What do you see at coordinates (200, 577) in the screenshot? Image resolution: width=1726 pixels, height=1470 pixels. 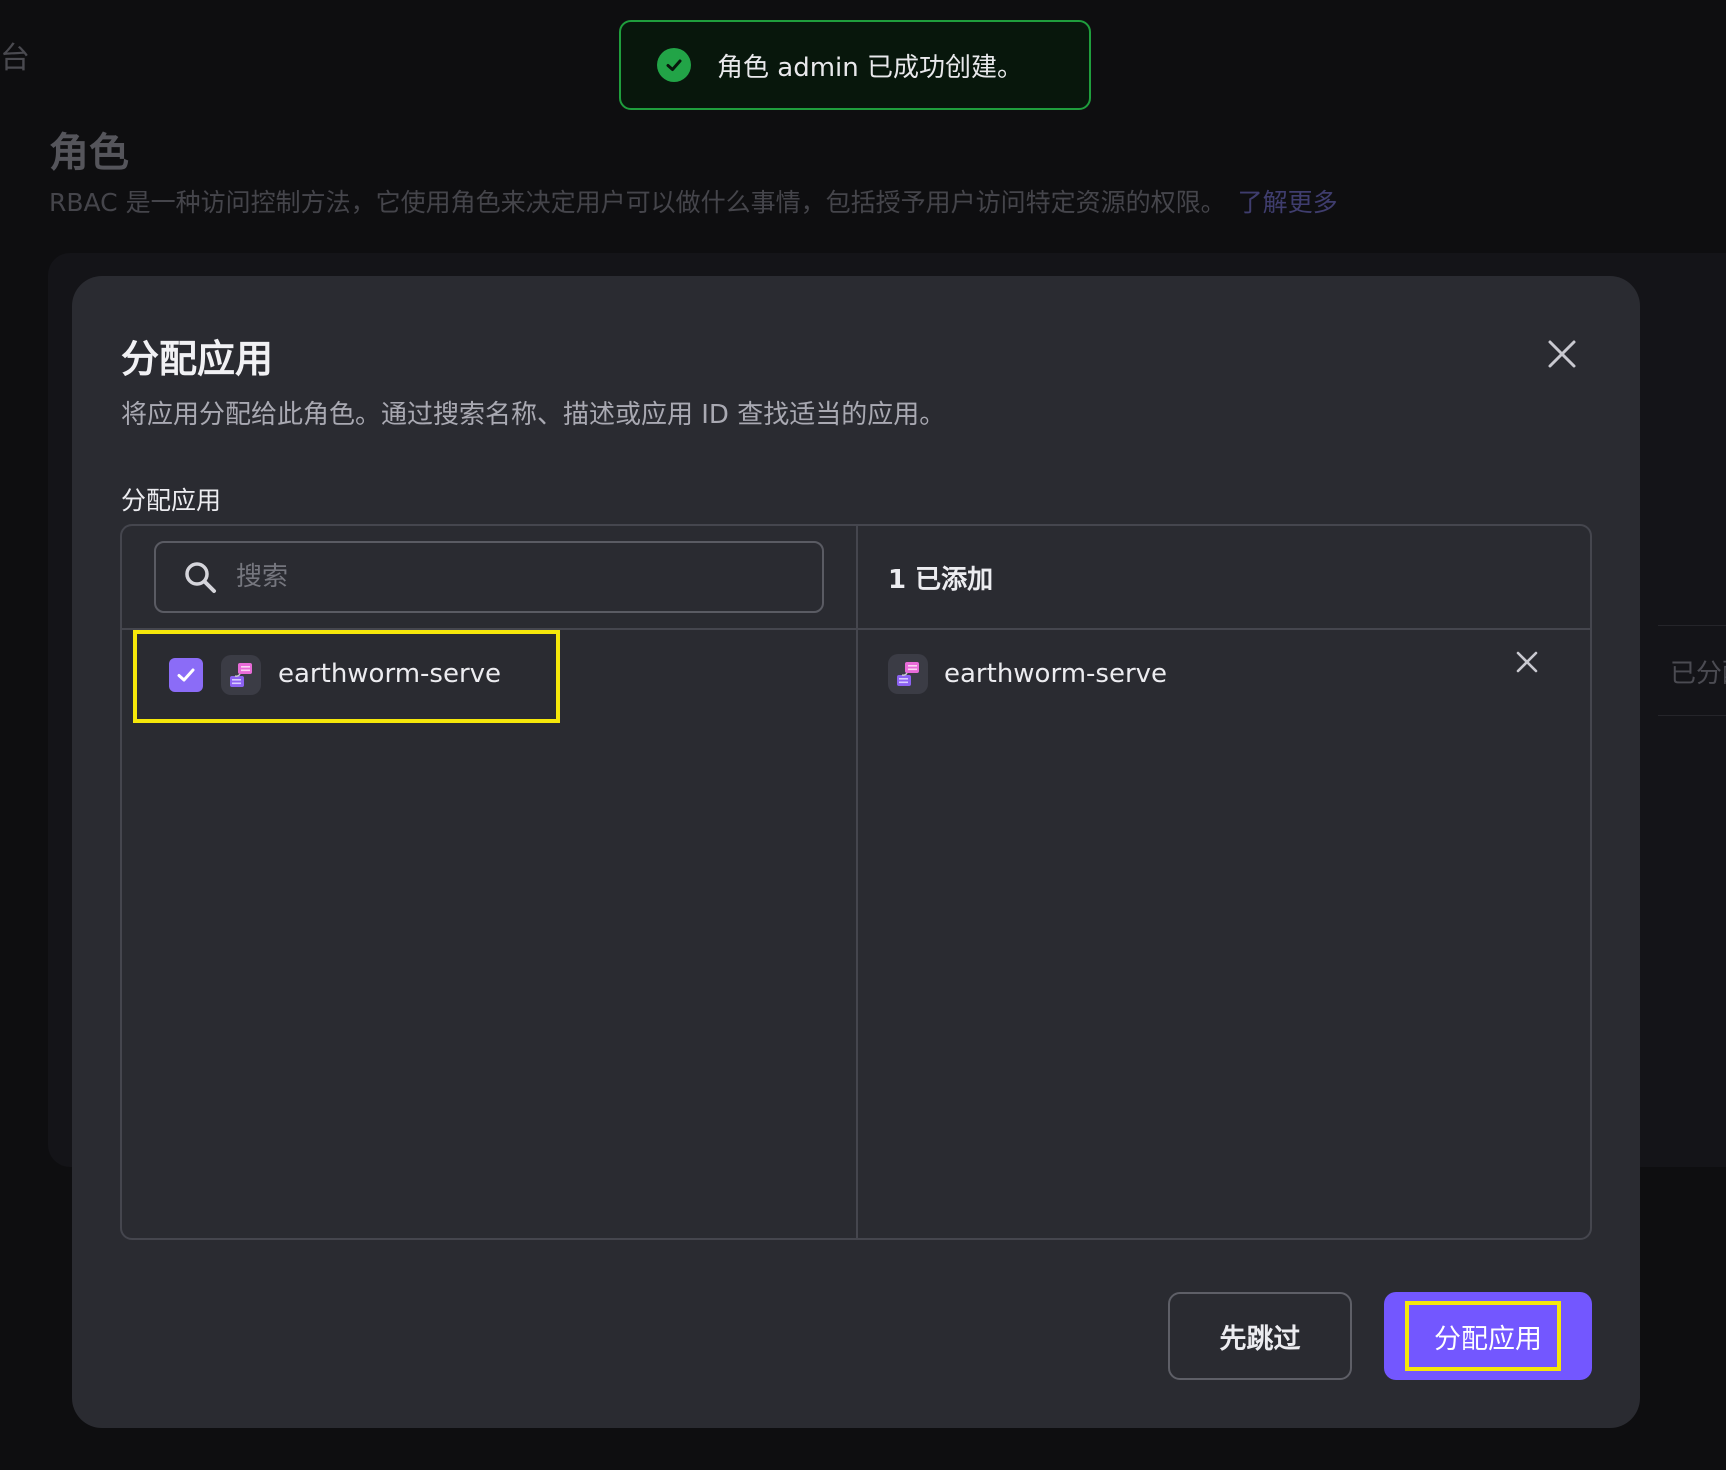 I see `search-icon` at bounding box center [200, 577].